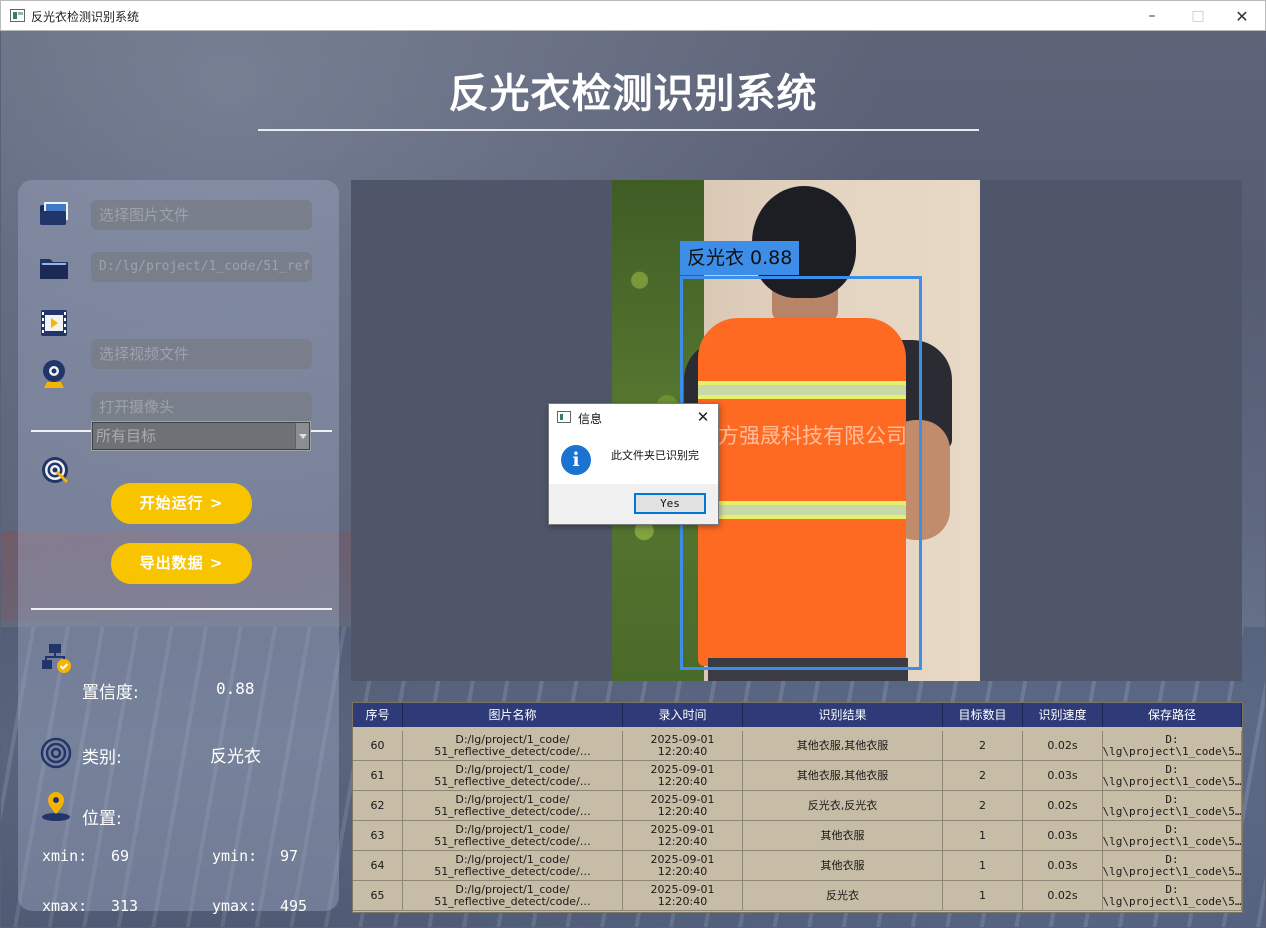 The image size is (1266, 928). Describe the element at coordinates (843, 715) in the screenshot. I see `column-header-result: 识别结果` at that location.